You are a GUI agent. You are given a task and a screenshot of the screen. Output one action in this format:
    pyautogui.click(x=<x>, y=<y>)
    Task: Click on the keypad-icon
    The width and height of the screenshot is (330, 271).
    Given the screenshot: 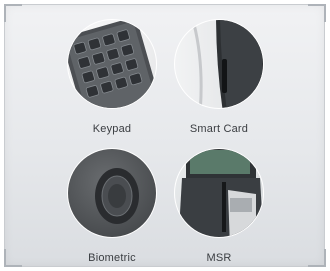 What is the action you would take?
    pyautogui.click(x=112, y=64)
    